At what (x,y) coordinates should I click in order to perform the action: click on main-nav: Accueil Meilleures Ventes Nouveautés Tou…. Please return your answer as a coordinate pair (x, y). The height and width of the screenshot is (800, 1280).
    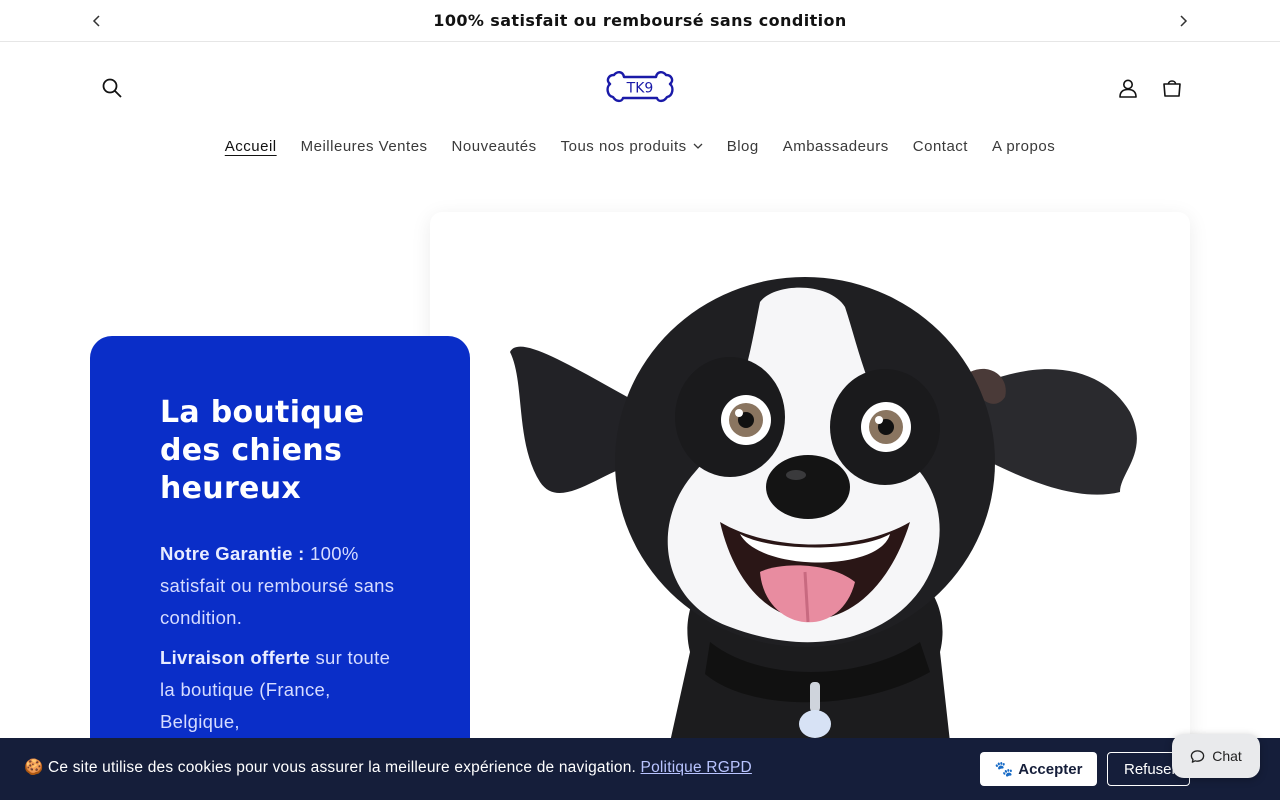
    Looking at the image, I should click on (640, 146).